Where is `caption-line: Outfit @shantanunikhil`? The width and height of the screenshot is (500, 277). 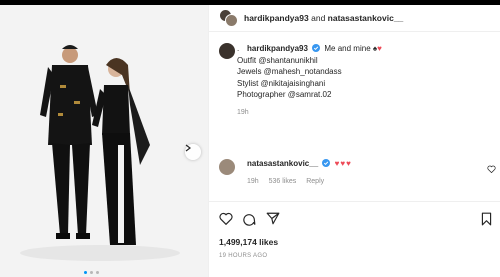 caption-line: Outfit @shantanunikhil is located at coordinates (277, 60).